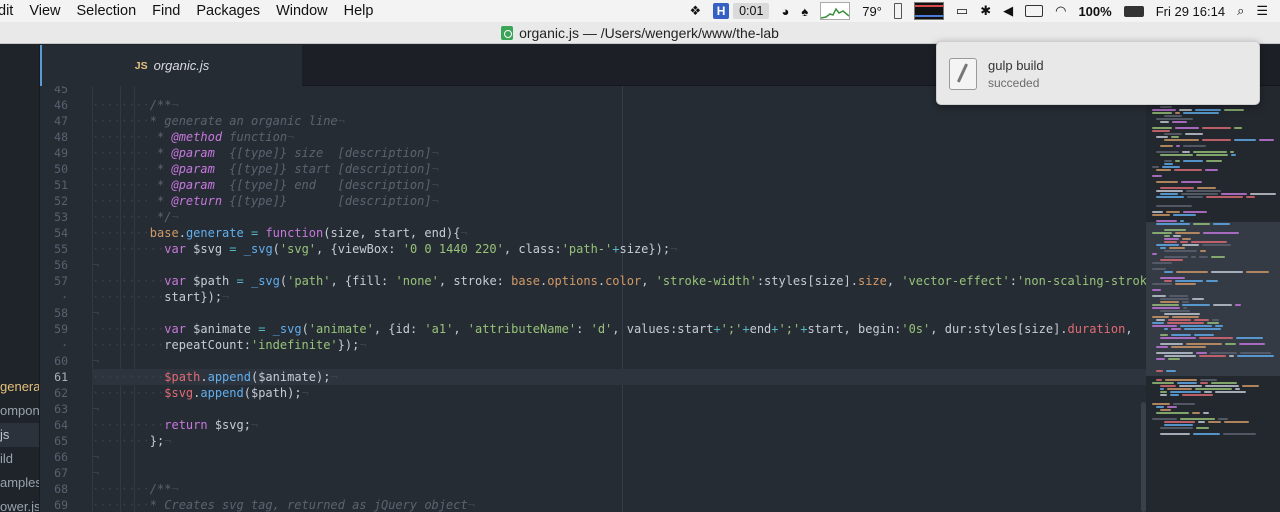 The width and height of the screenshot is (1280, 512). What do you see at coordinates (872, 11) in the screenshot?
I see `temperature-readout: 79°` at bounding box center [872, 11].